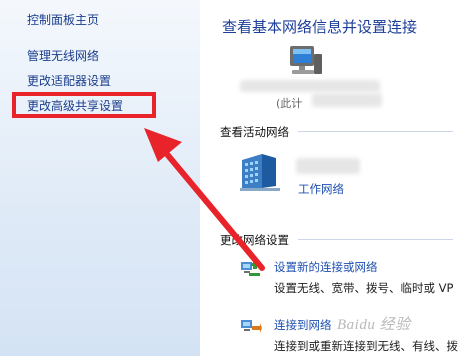 The height and width of the screenshot is (356, 458). What do you see at coordinates (374, 325) in the screenshot?
I see `baidu-watermark: Baidu 经验` at bounding box center [374, 325].